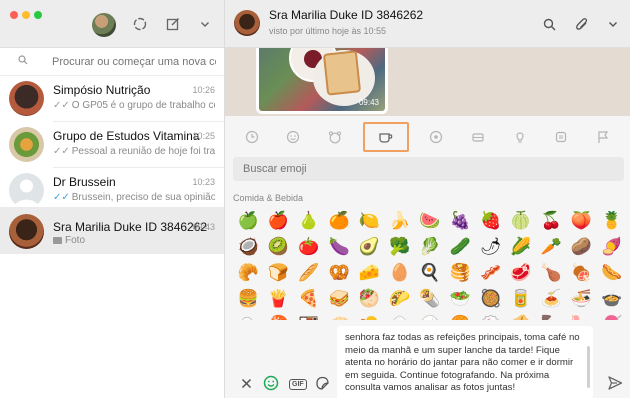  I want to click on symbols-icon, so click(561, 137).